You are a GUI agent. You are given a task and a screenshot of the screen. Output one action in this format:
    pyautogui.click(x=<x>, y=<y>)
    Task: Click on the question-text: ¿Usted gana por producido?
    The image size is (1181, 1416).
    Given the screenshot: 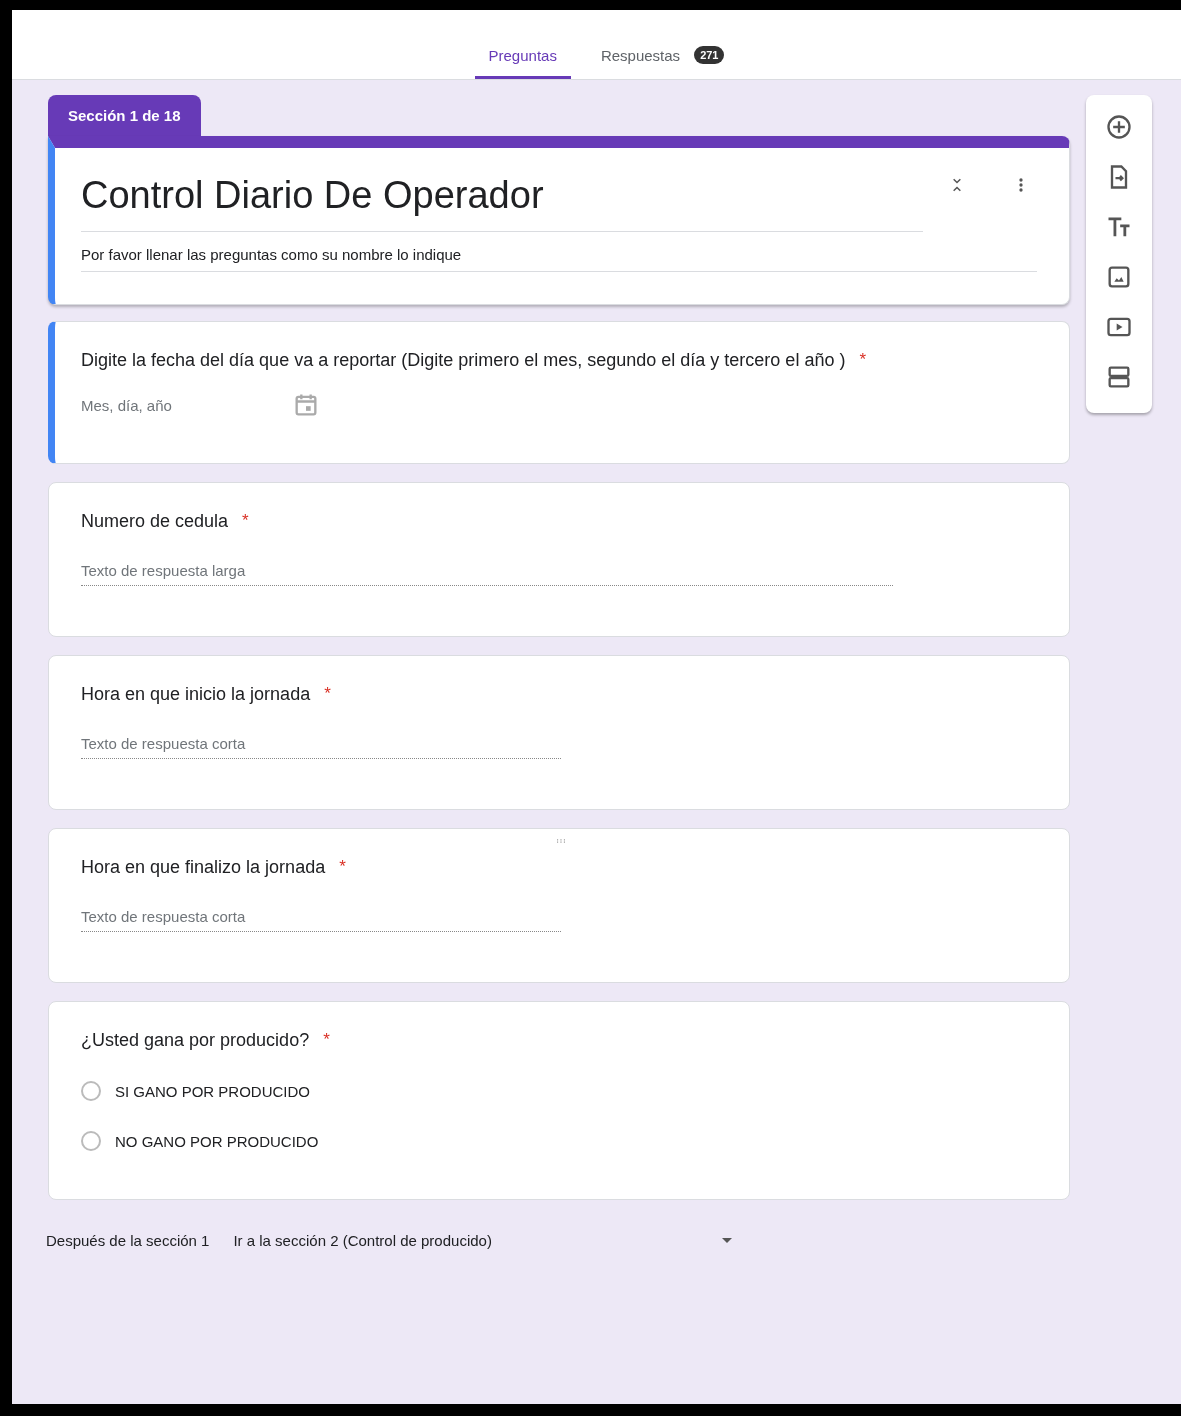 What is the action you would take?
    pyautogui.click(x=195, y=1040)
    